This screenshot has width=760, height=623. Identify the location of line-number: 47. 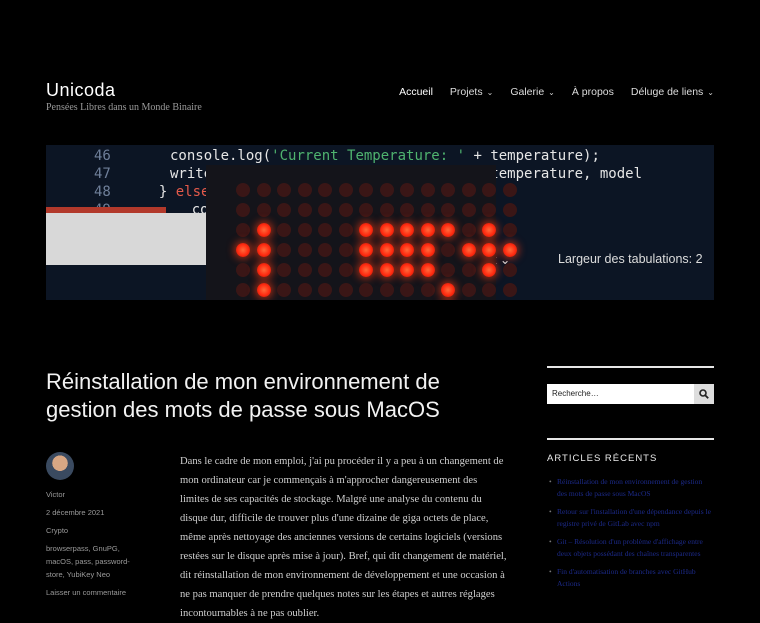
(102, 174).